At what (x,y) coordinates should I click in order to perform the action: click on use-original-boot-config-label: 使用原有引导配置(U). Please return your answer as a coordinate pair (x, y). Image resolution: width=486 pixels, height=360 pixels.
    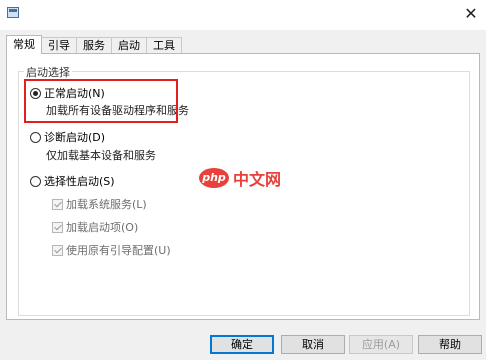
    Looking at the image, I should click on (118, 250).